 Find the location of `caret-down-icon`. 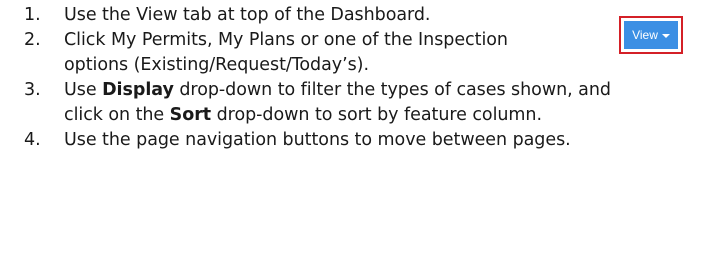

caret-down-icon is located at coordinates (665, 35).